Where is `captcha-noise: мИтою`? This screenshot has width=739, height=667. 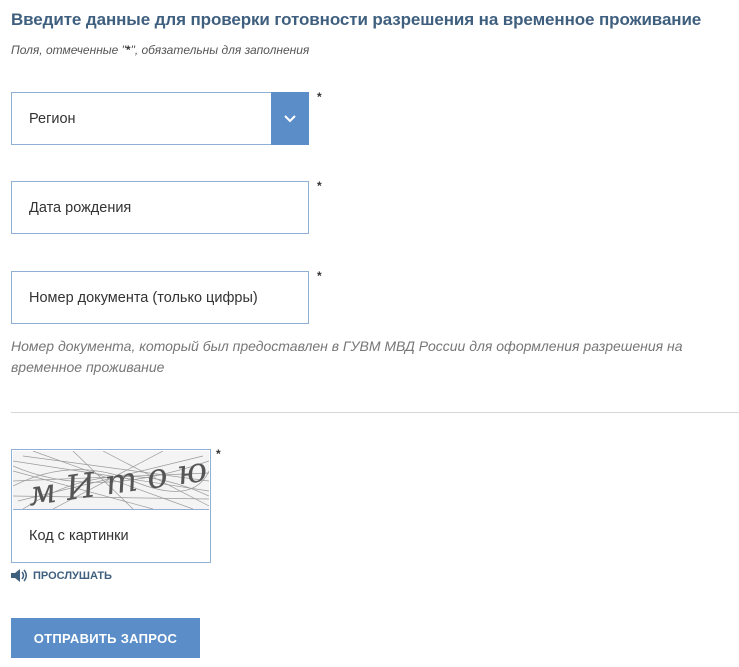 captcha-noise: мИтою is located at coordinates (111, 480).